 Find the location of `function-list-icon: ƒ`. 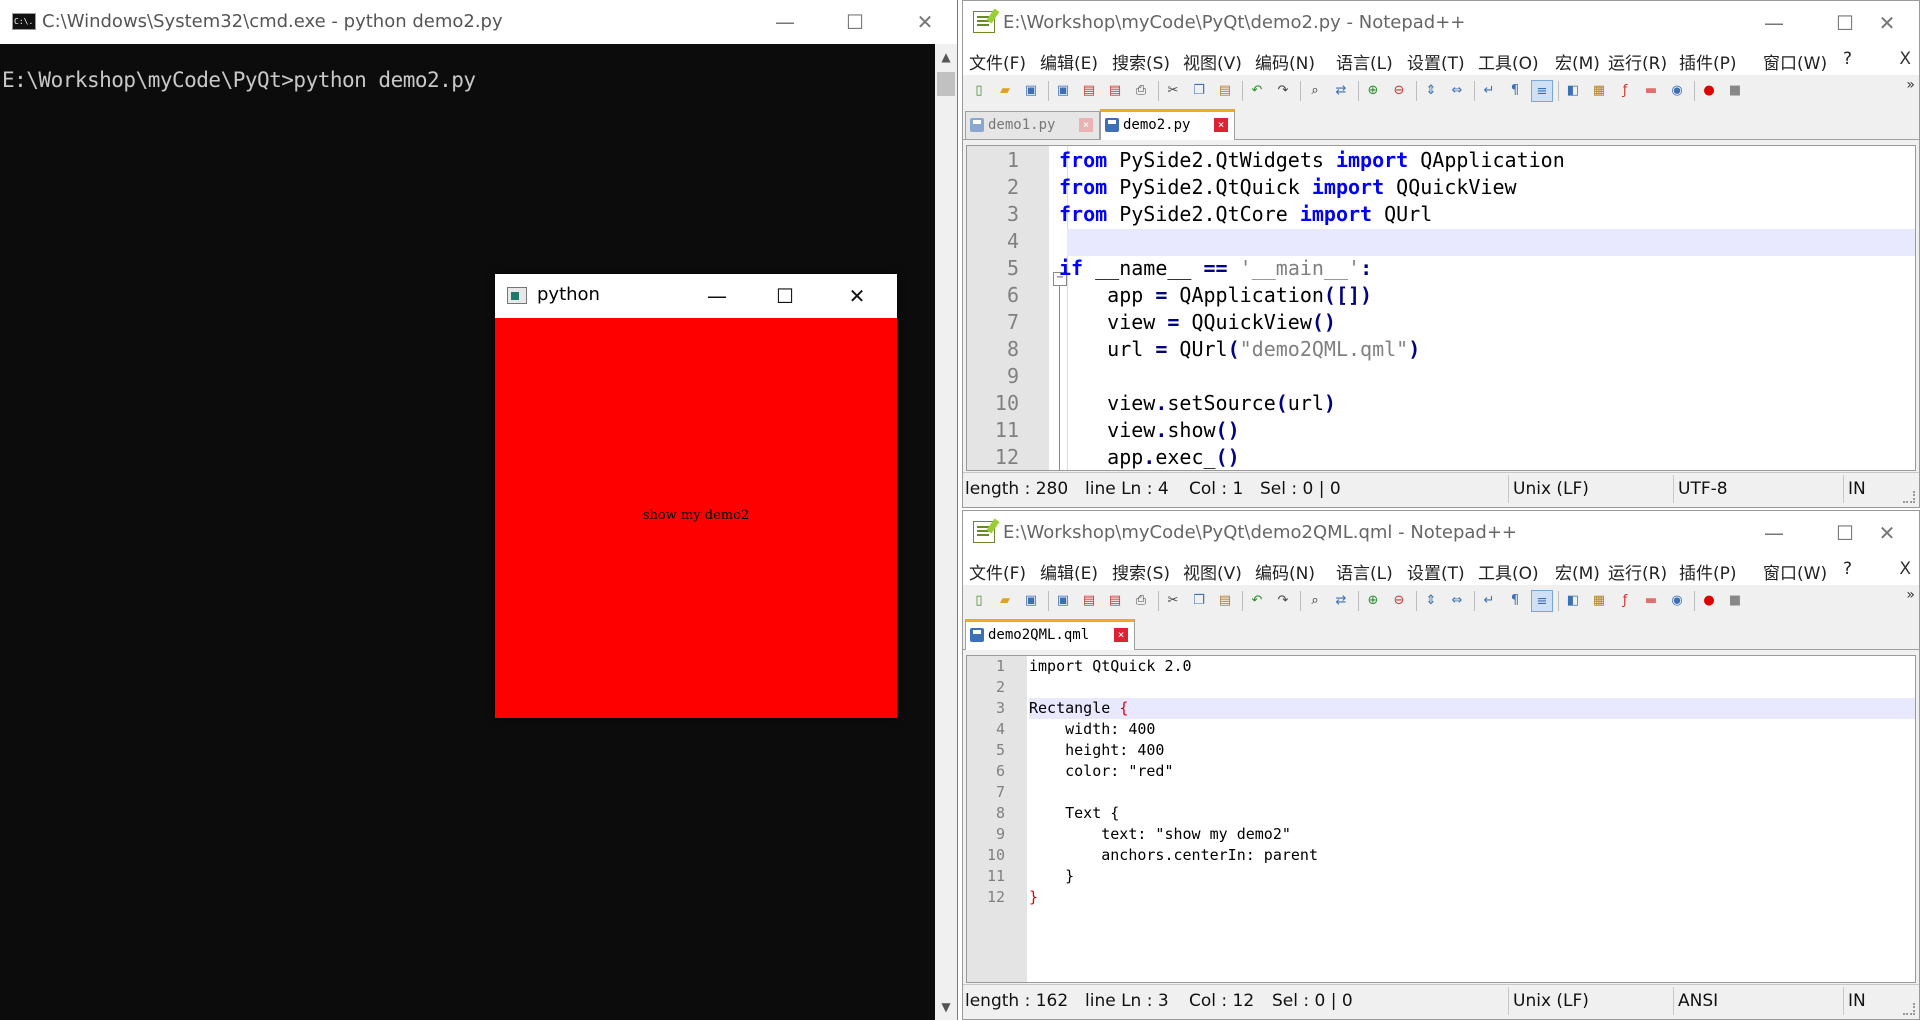

function-list-icon: ƒ is located at coordinates (1625, 600).